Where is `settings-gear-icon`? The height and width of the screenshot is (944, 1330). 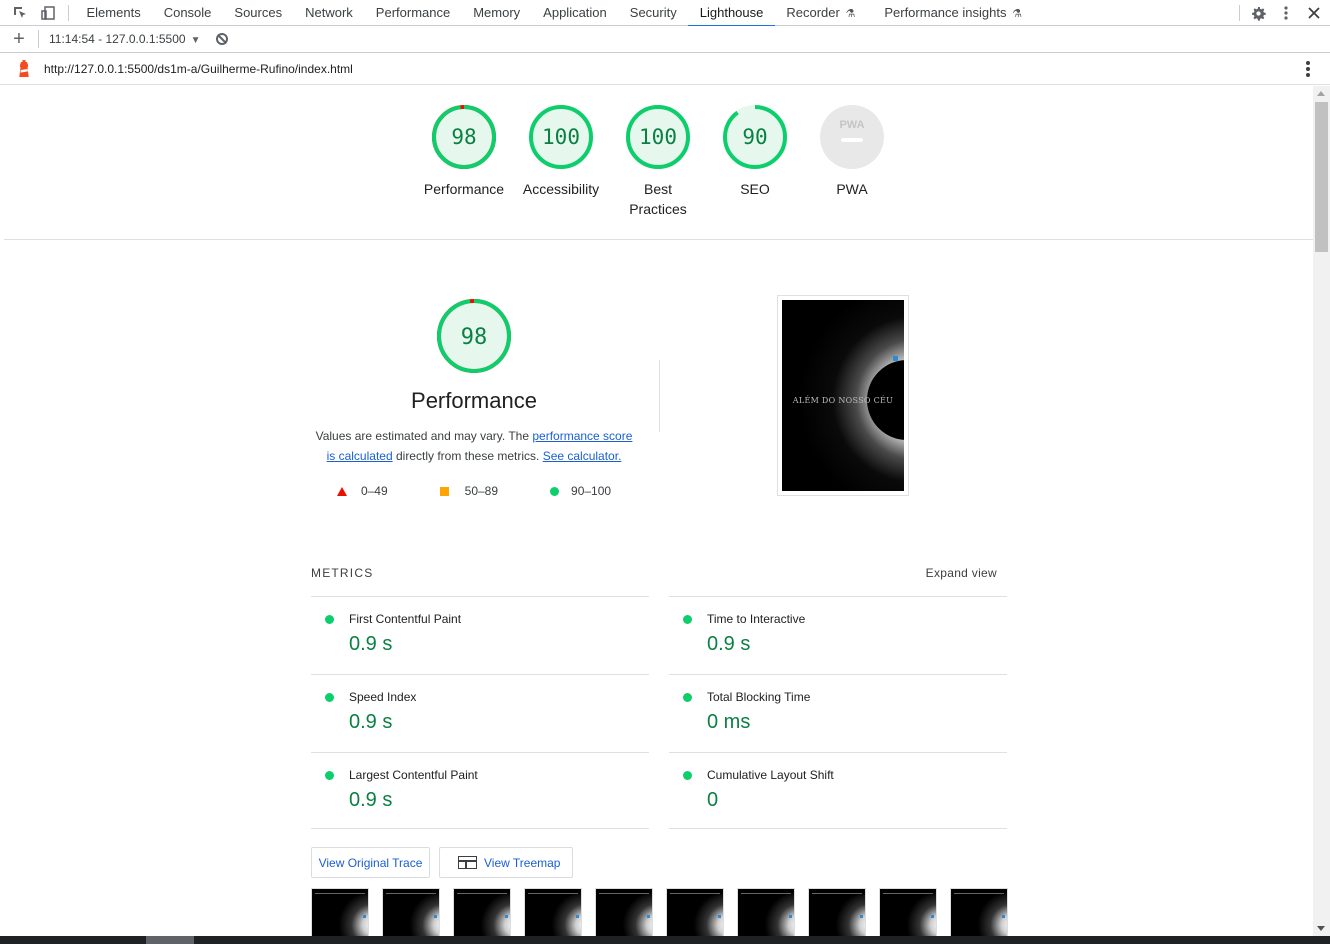 settings-gear-icon is located at coordinates (1258, 13).